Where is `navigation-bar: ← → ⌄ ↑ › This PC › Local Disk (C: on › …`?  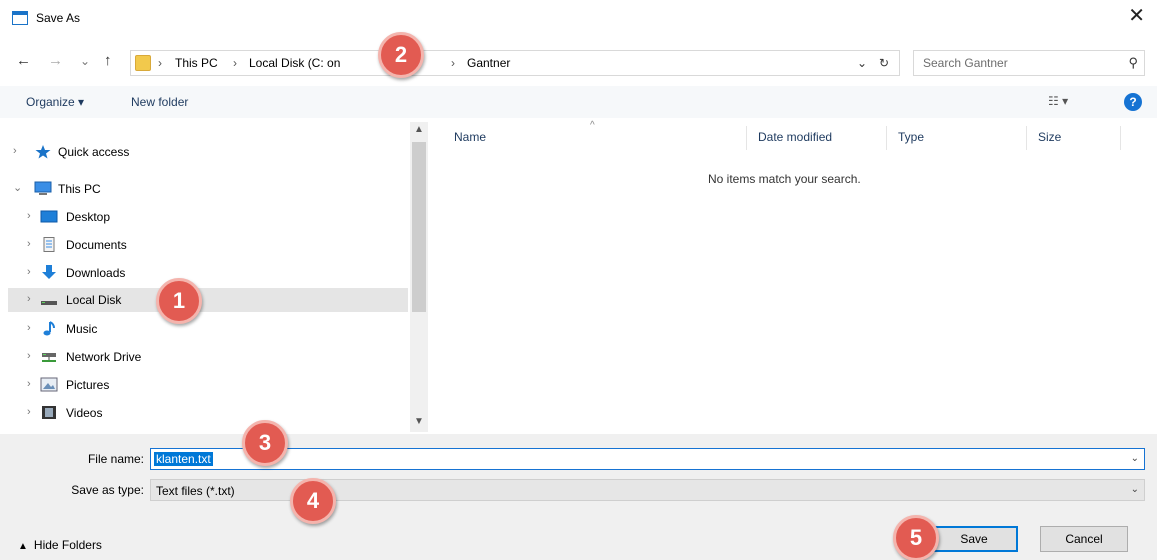 navigation-bar: ← → ⌄ ↑ › This PC › Local Disk (C: on › … is located at coordinates (578, 64).